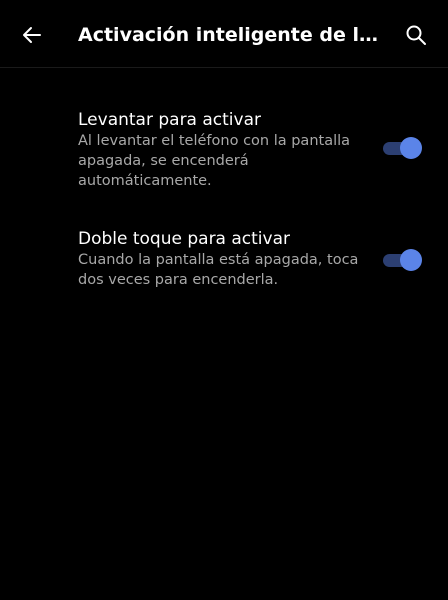 The image size is (448, 600). I want to click on raise-to-wake-toggle, so click(403, 147).